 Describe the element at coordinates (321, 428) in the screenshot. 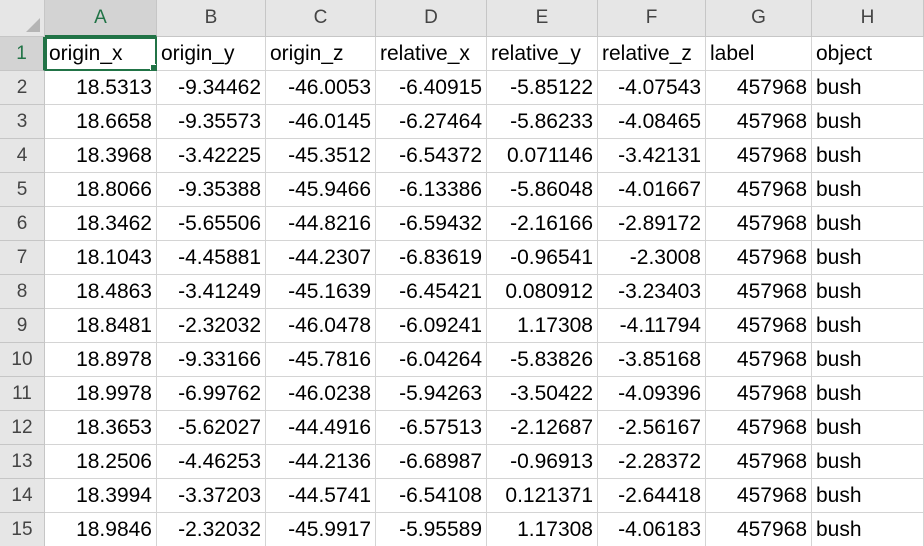

I see `cell-c12: -44.4916` at that location.